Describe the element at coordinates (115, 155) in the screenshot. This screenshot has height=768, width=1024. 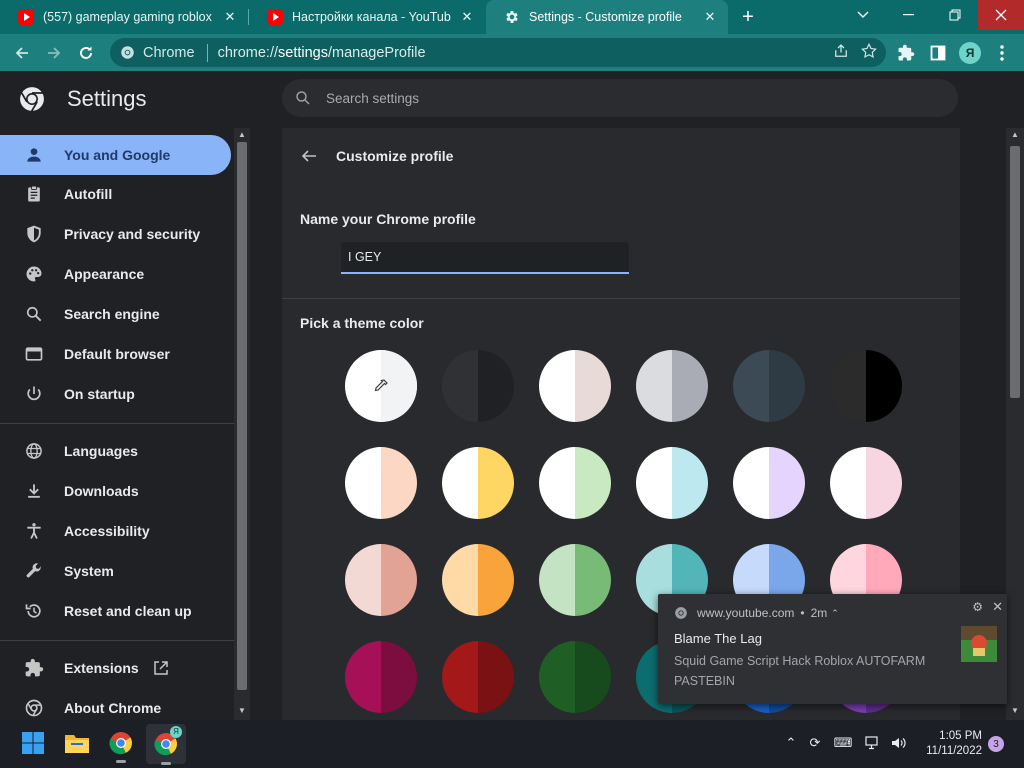
I see `sidebar-item-you-and-google: You and Google` at that location.